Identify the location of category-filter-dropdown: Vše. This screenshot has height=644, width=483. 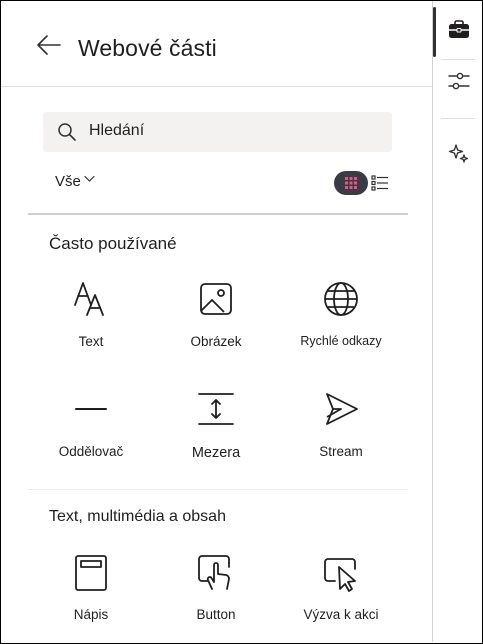
(75, 181).